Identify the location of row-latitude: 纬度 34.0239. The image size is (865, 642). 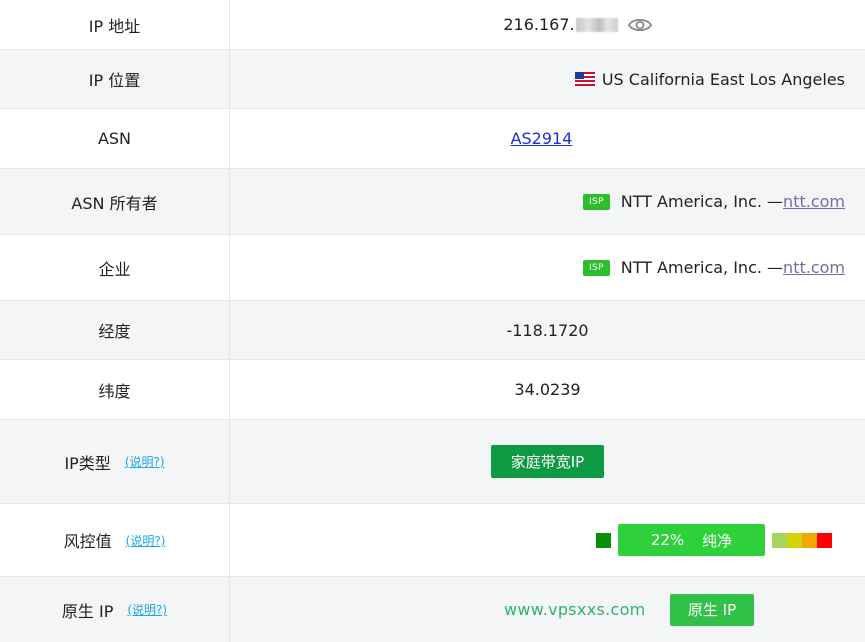
(432, 390).